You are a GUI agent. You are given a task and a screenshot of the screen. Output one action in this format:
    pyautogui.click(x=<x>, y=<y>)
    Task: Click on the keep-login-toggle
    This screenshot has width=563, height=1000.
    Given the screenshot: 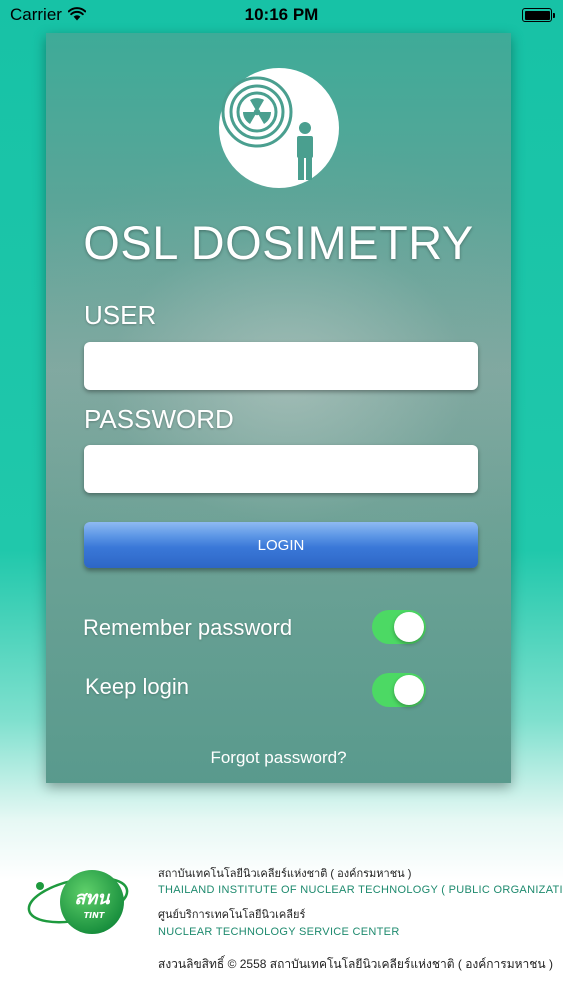 What is the action you would take?
    pyautogui.click(x=399, y=690)
    